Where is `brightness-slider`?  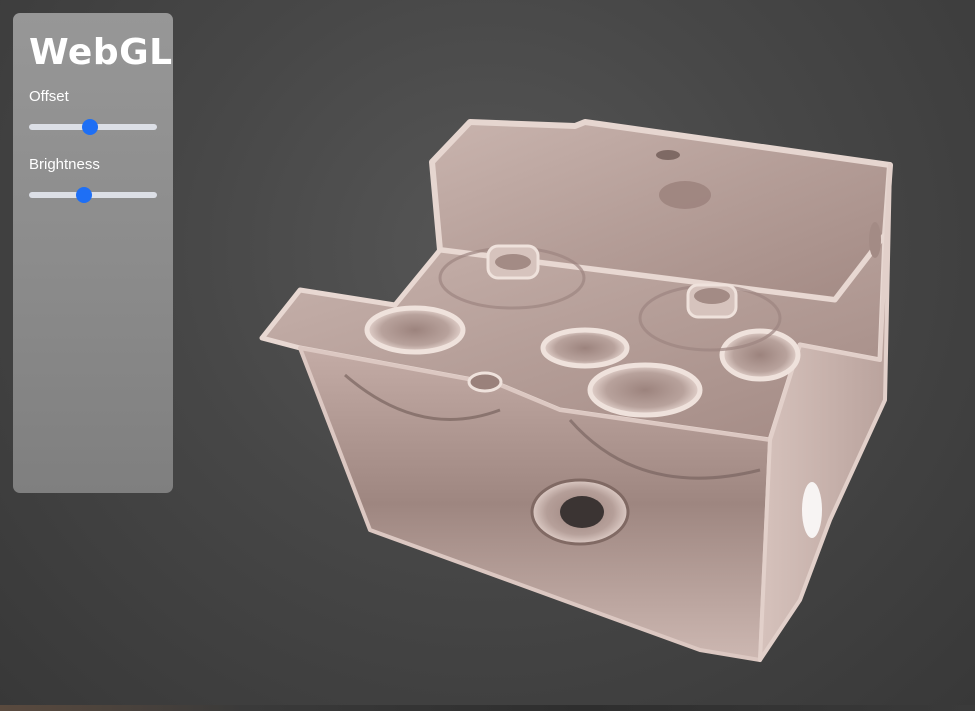
brightness-slider is located at coordinates (93, 195).